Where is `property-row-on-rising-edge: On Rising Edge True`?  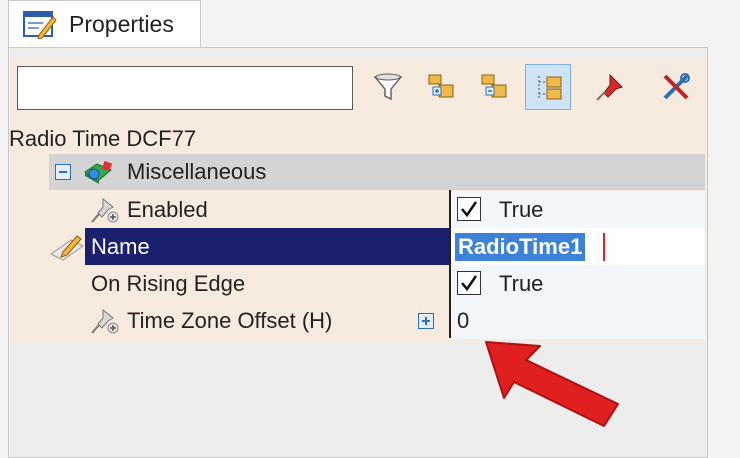 property-row-on-rising-edge: On Rising Edge True is located at coordinates (395, 283).